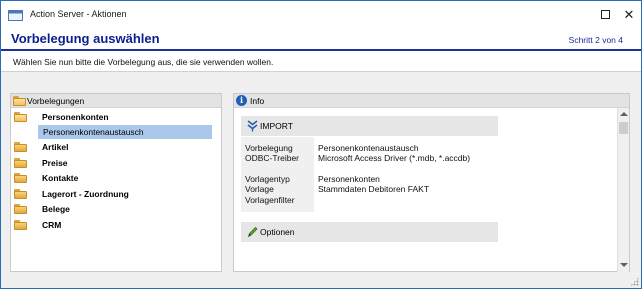 The width and height of the screenshot is (642, 289). What do you see at coordinates (605, 14) in the screenshot?
I see `maximize-icon` at bounding box center [605, 14].